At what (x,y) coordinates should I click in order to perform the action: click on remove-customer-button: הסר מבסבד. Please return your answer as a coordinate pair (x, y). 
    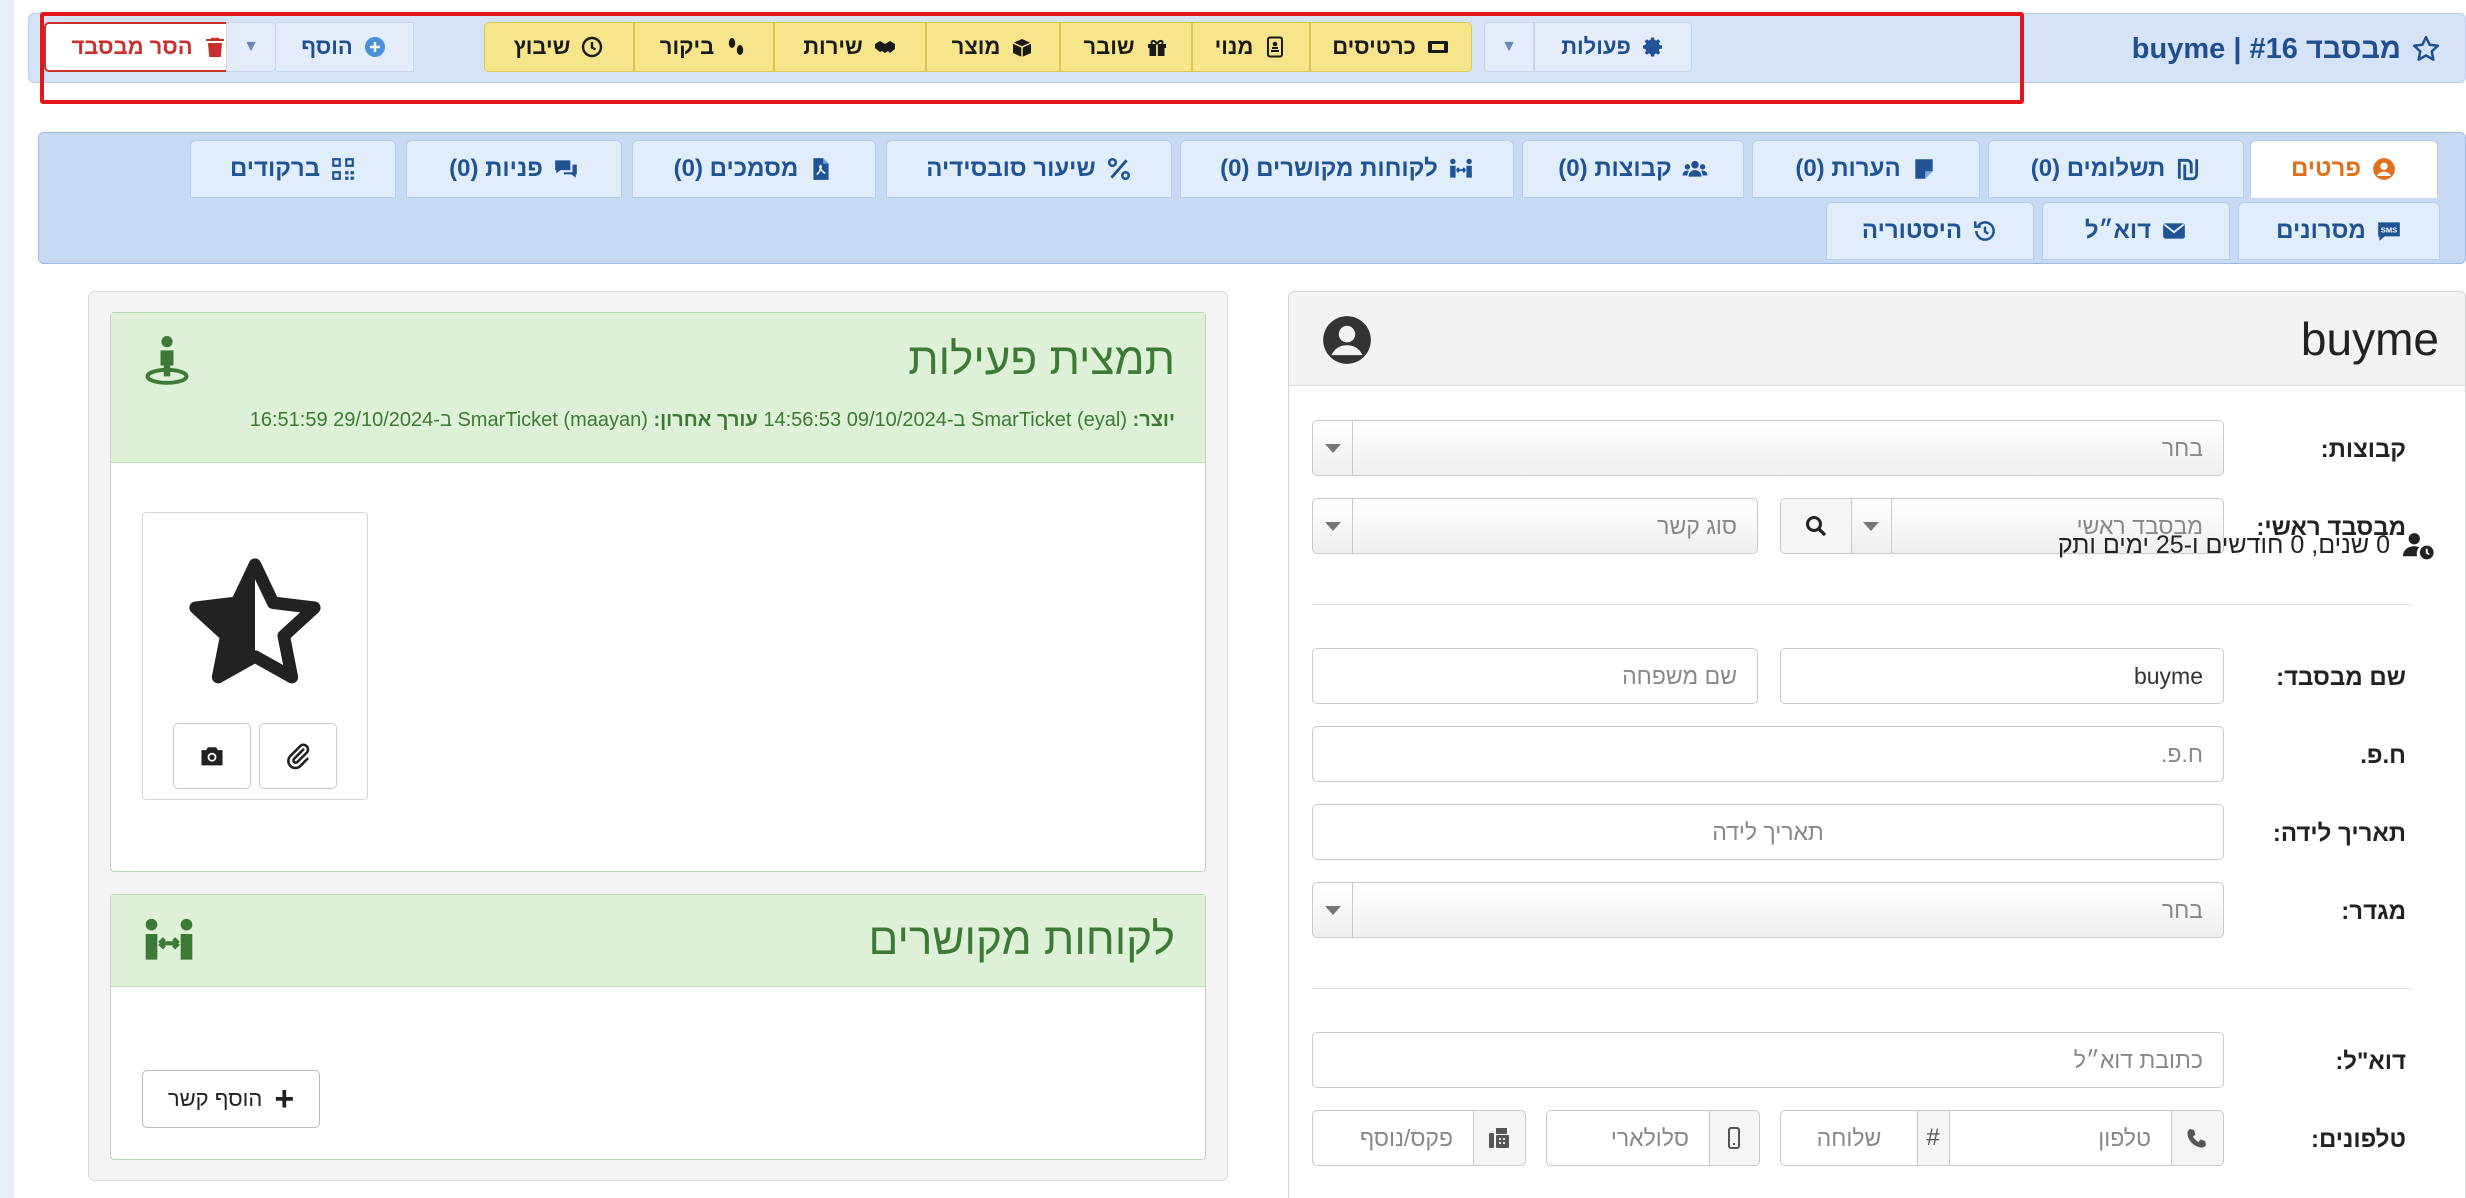
    Looking at the image, I should click on (149, 47).